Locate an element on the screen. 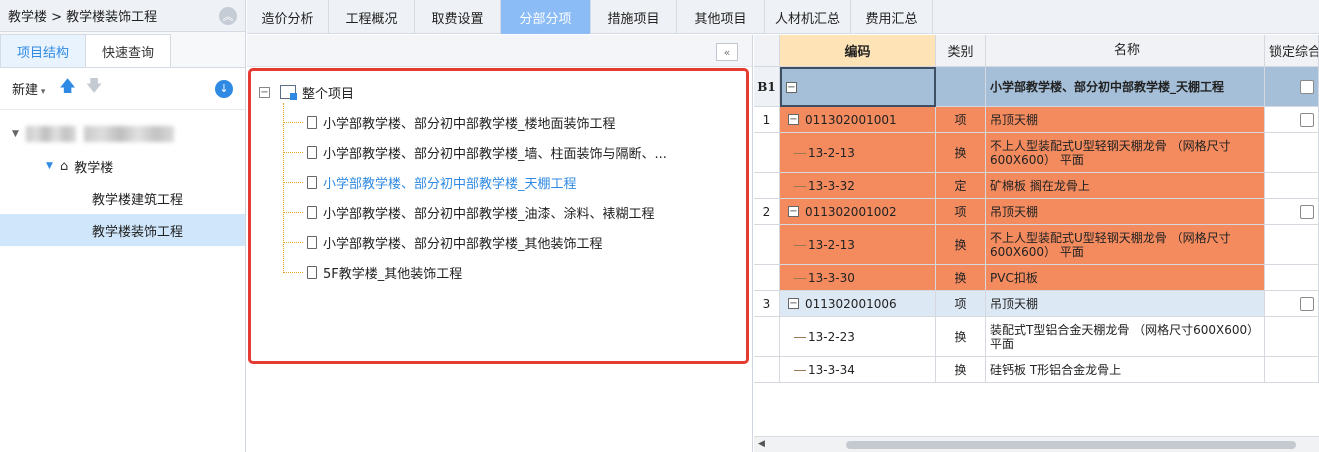 The width and height of the screenshot is (1319, 452). code-cell: 13-3-32 is located at coordinates (858, 186).